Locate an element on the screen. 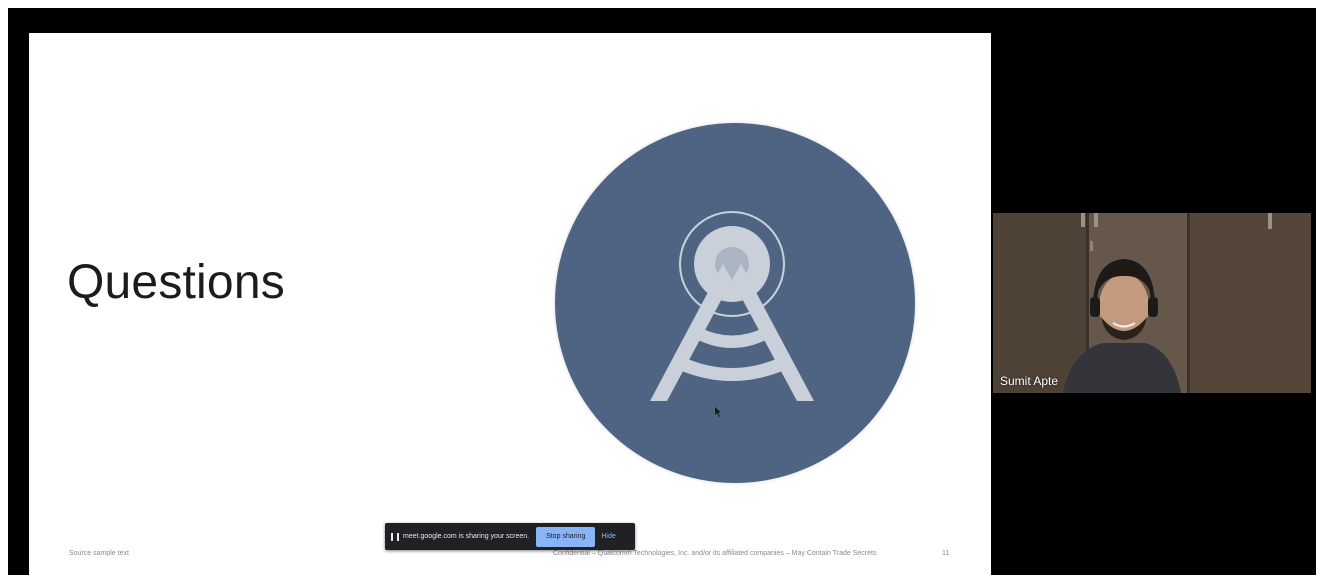 The height and width of the screenshot is (577, 1320). stop-sharing-button: Stop sharing is located at coordinates (566, 536).